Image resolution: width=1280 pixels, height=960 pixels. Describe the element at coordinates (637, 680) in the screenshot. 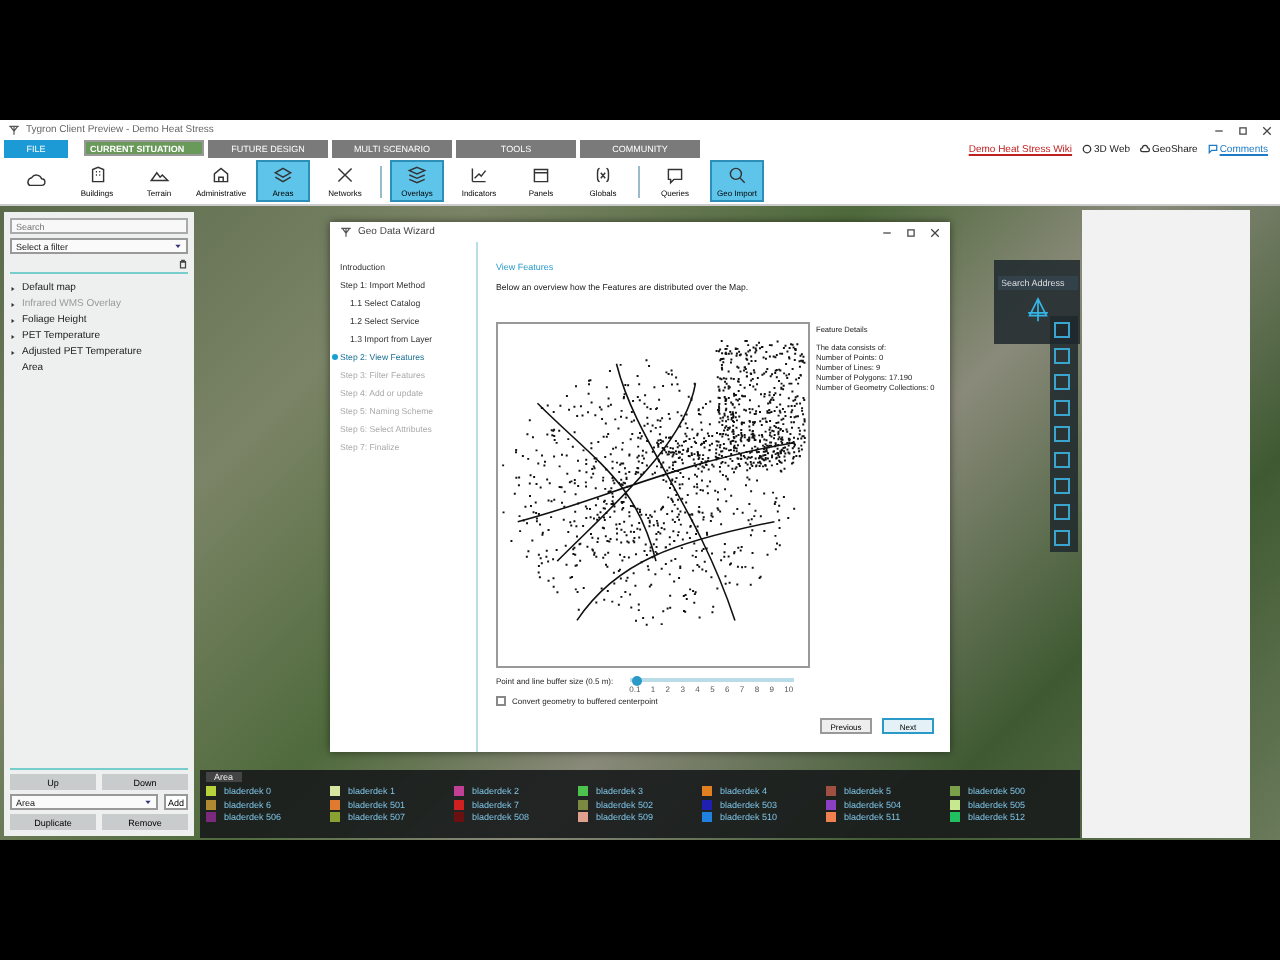

I see `slider-thumb` at that location.